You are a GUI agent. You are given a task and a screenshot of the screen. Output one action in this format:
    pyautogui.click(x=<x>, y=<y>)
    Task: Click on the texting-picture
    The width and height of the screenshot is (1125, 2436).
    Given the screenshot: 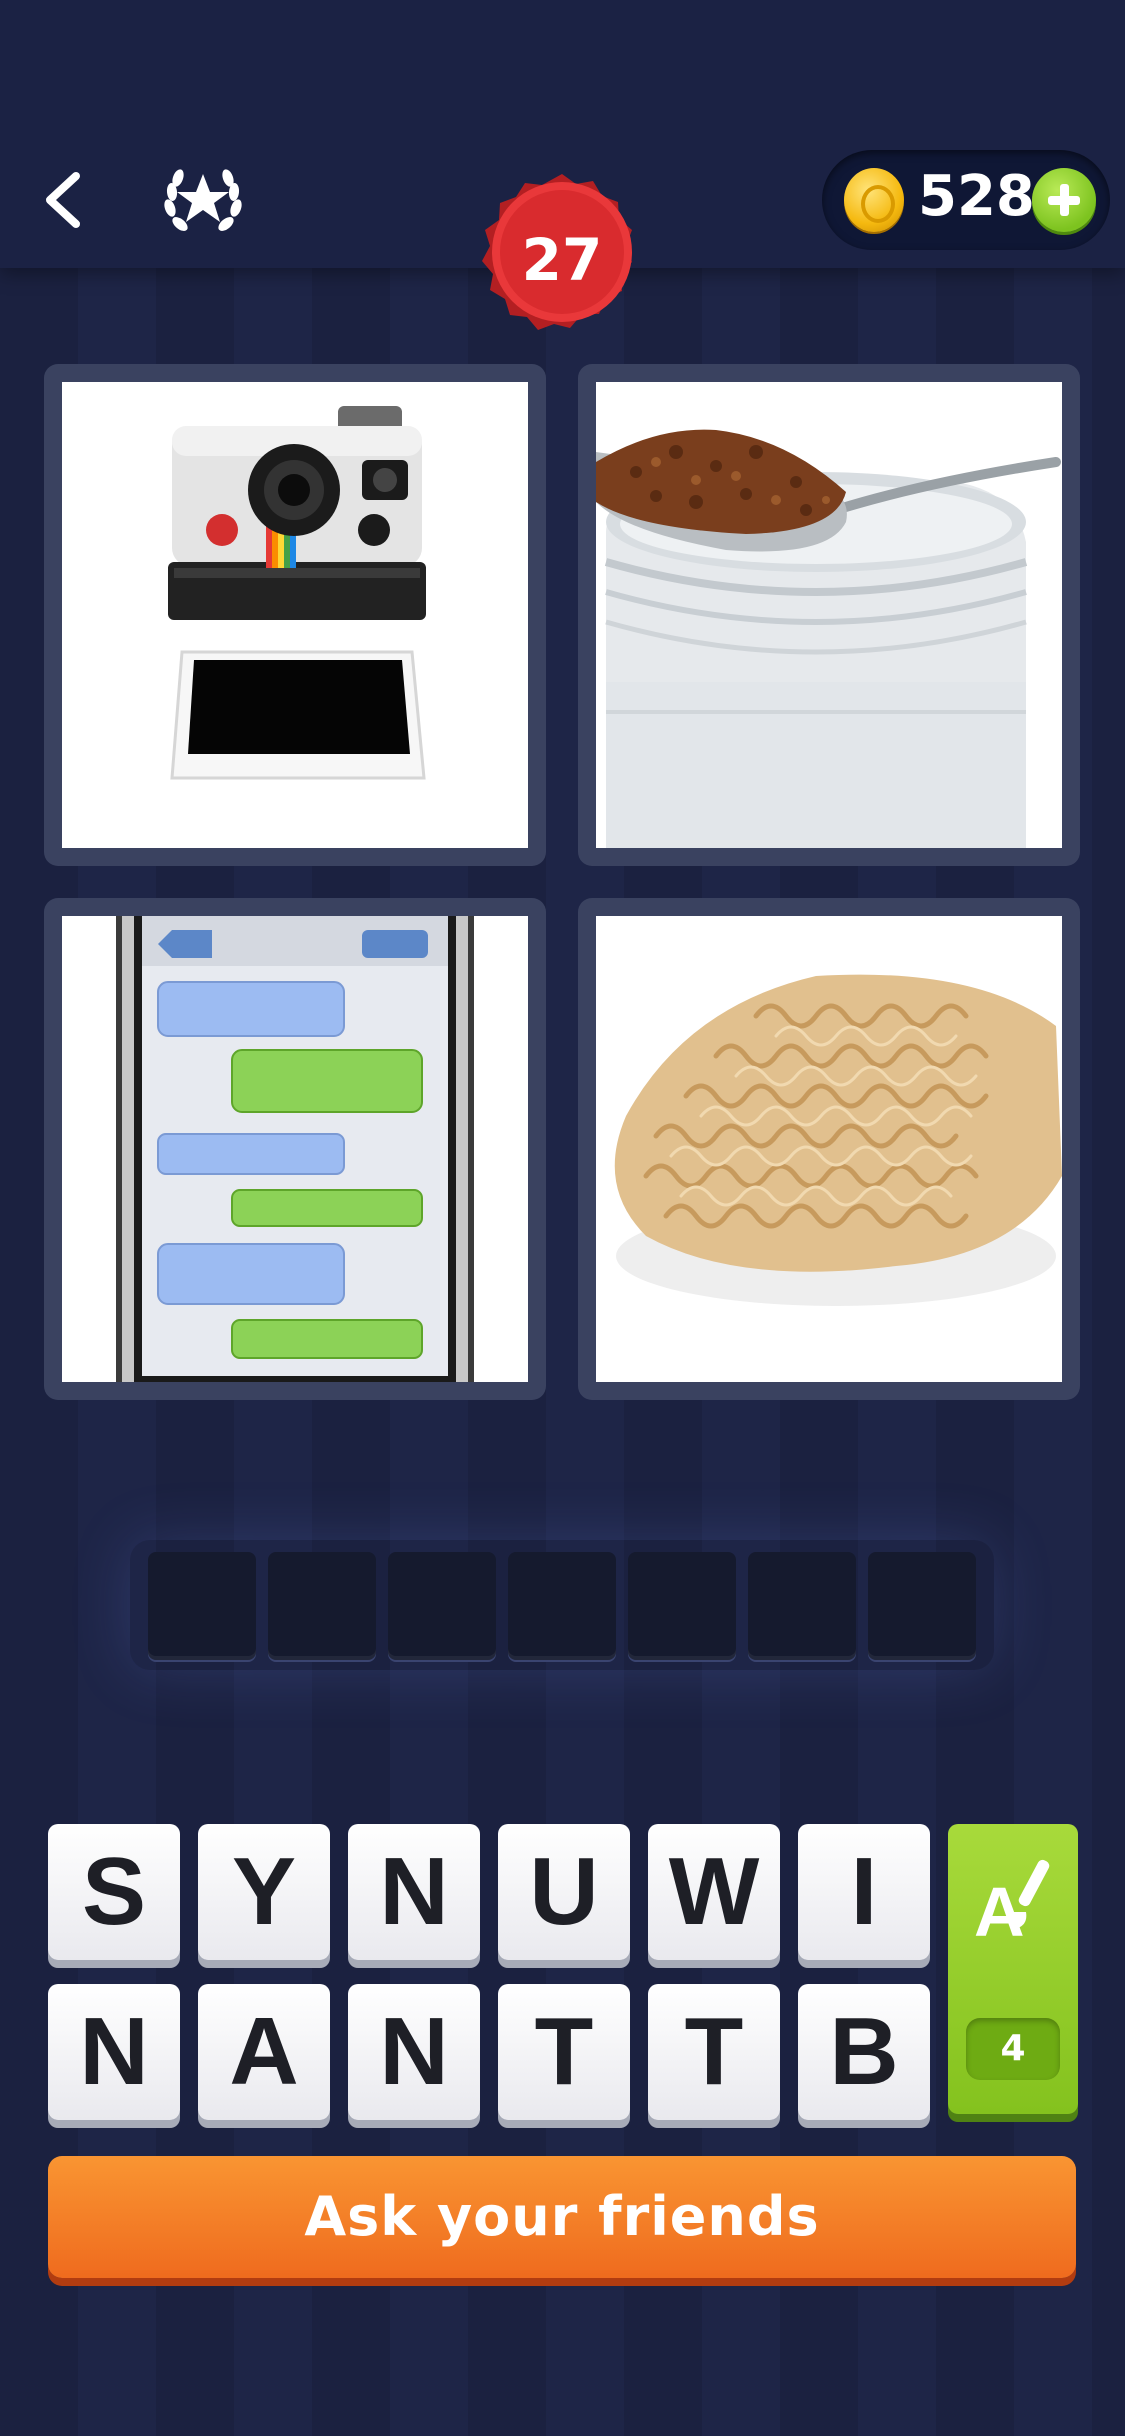 What is the action you would take?
    pyautogui.click(x=295, y=1149)
    